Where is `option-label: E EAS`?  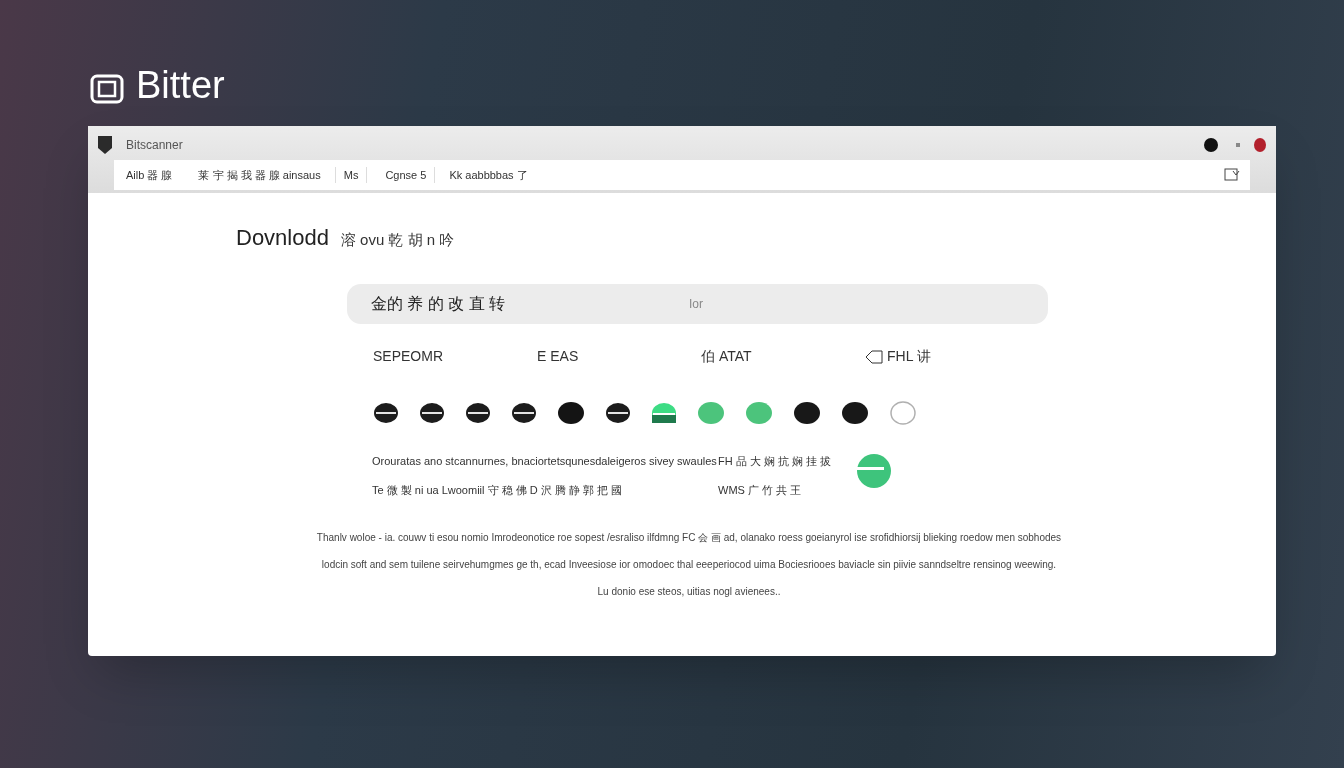 option-label: E EAS is located at coordinates (558, 356).